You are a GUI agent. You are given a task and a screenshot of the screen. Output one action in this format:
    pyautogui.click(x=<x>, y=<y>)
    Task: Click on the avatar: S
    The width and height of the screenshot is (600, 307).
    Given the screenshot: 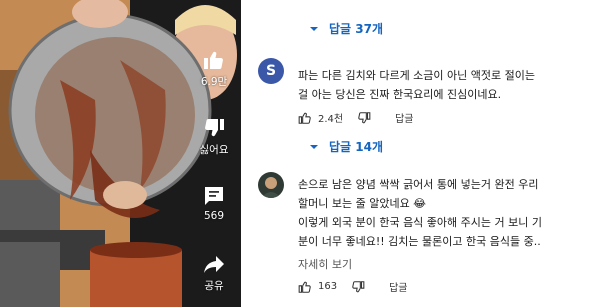 What is the action you would take?
    pyautogui.click(x=271, y=71)
    